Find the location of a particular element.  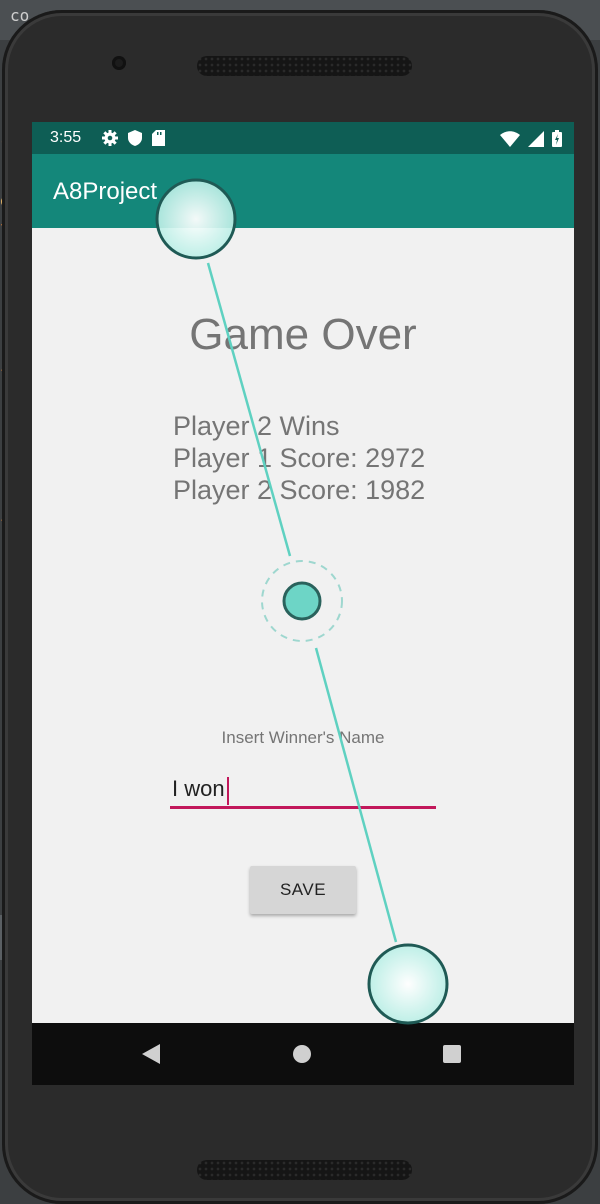

touch-point-bottom is located at coordinates (408, 984).